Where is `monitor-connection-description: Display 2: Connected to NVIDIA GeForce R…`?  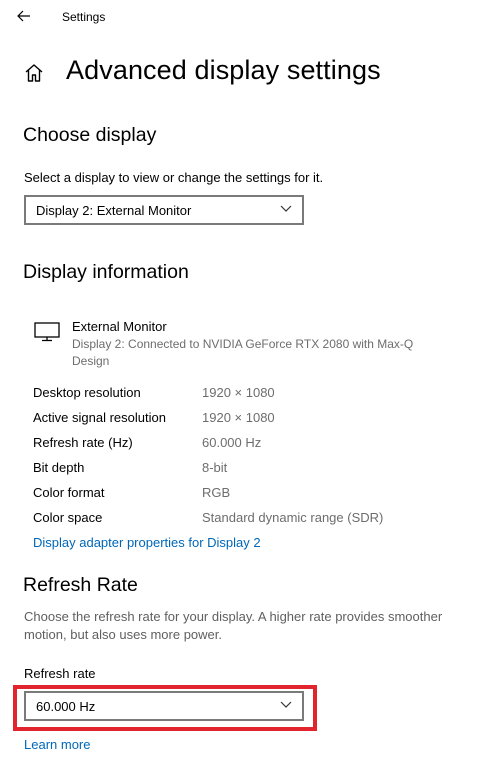 monitor-connection-description: Display 2: Connected to NVIDIA GeForce R… is located at coordinates (243, 352).